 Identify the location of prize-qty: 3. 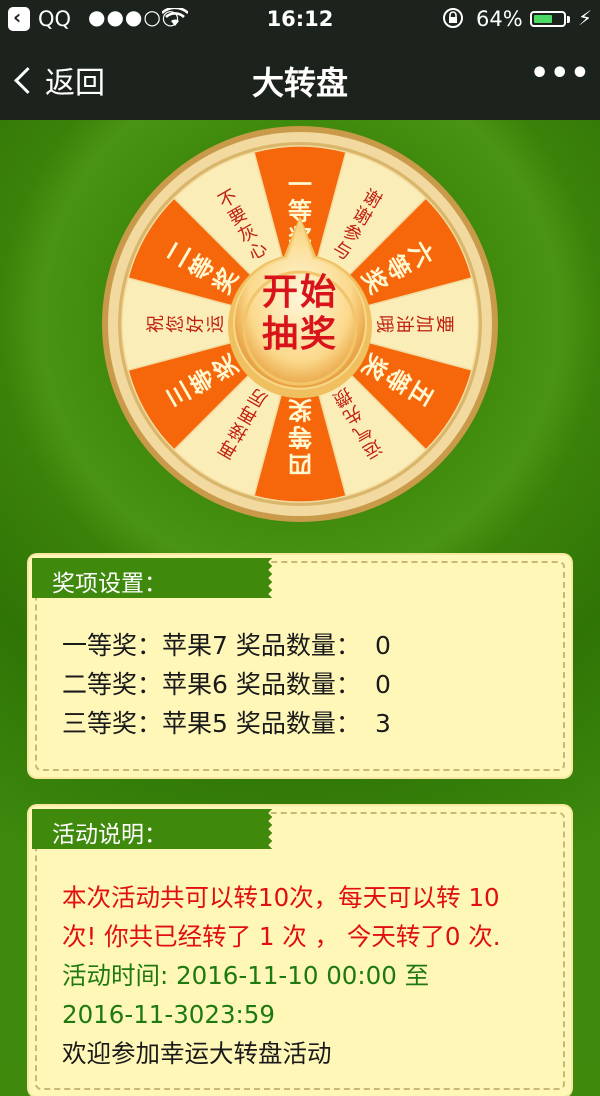
(382, 723).